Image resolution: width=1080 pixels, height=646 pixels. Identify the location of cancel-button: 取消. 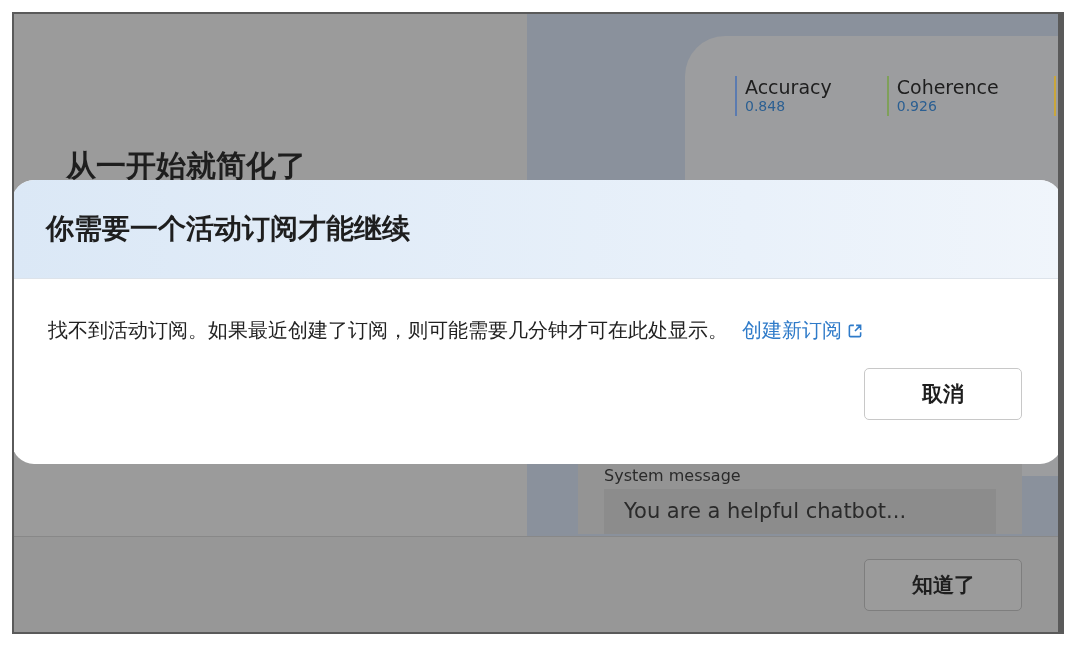
(943, 394).